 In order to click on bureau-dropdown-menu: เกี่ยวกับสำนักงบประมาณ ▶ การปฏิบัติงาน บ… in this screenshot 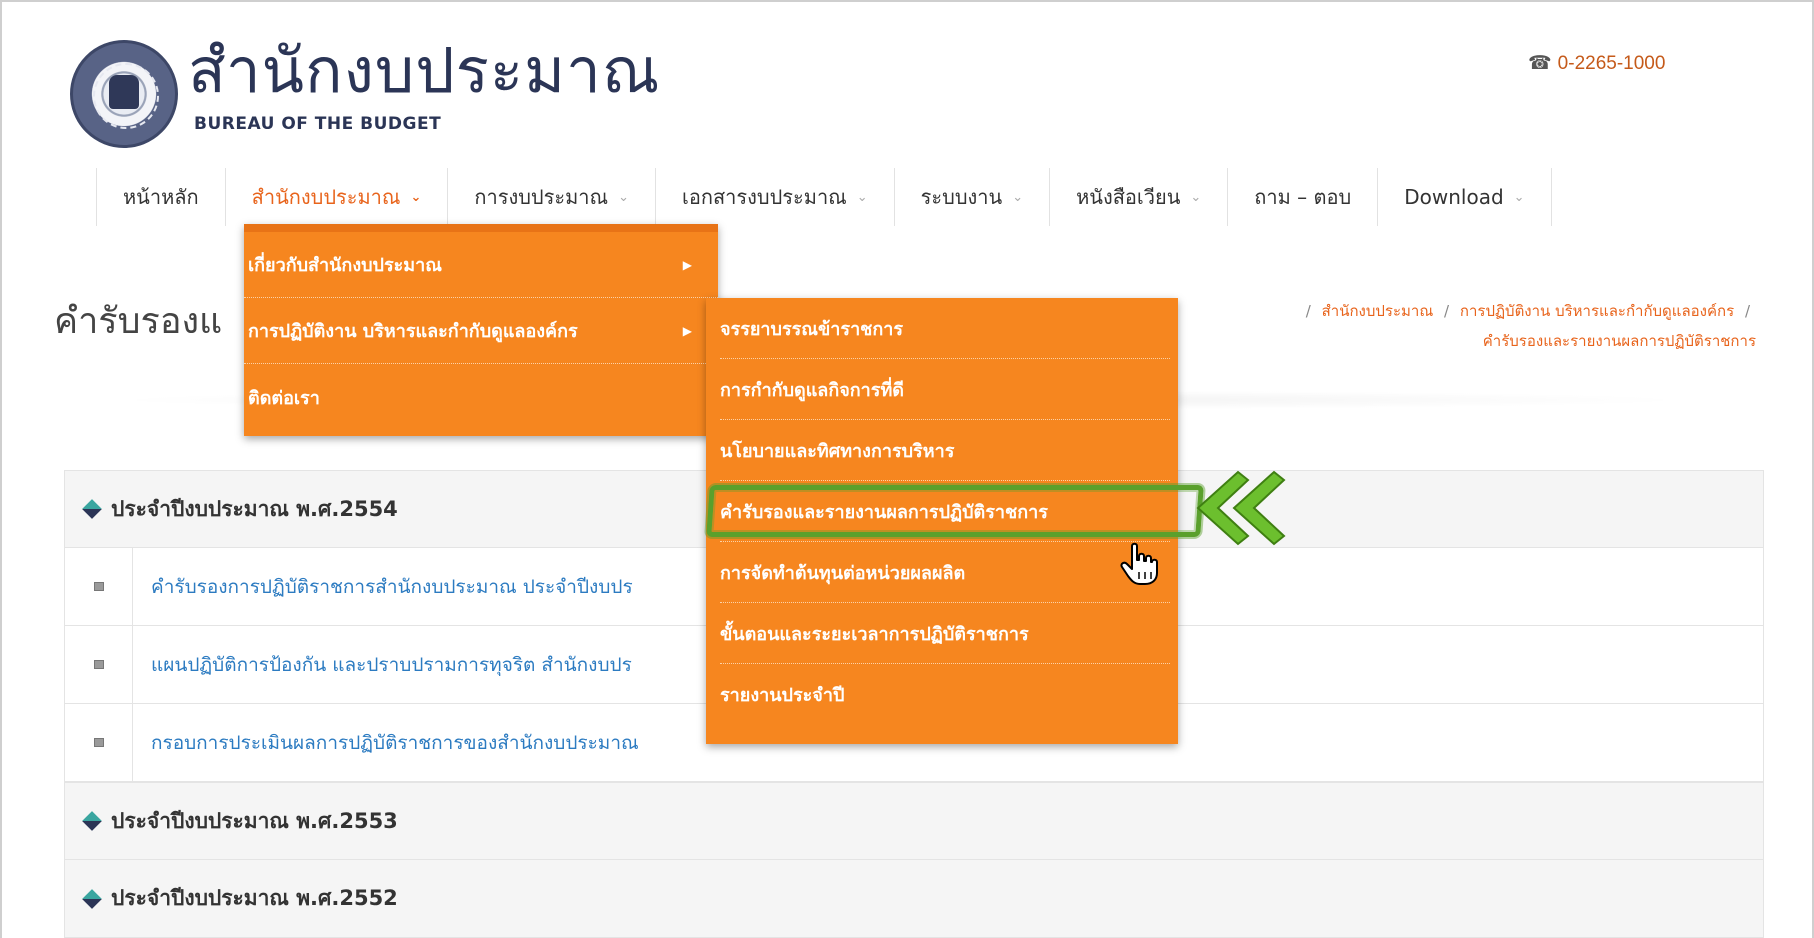, I will do `click(481, 330)`.